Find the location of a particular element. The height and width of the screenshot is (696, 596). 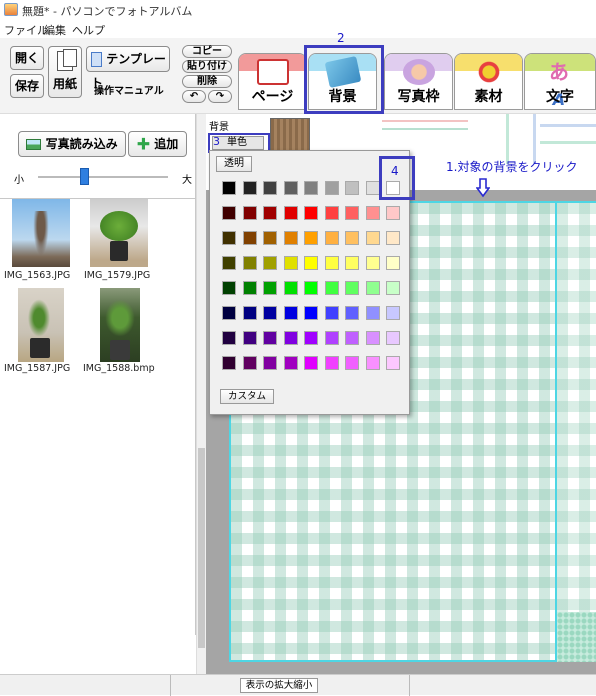

background-swatch-lines is located at coordinates (568, 134).